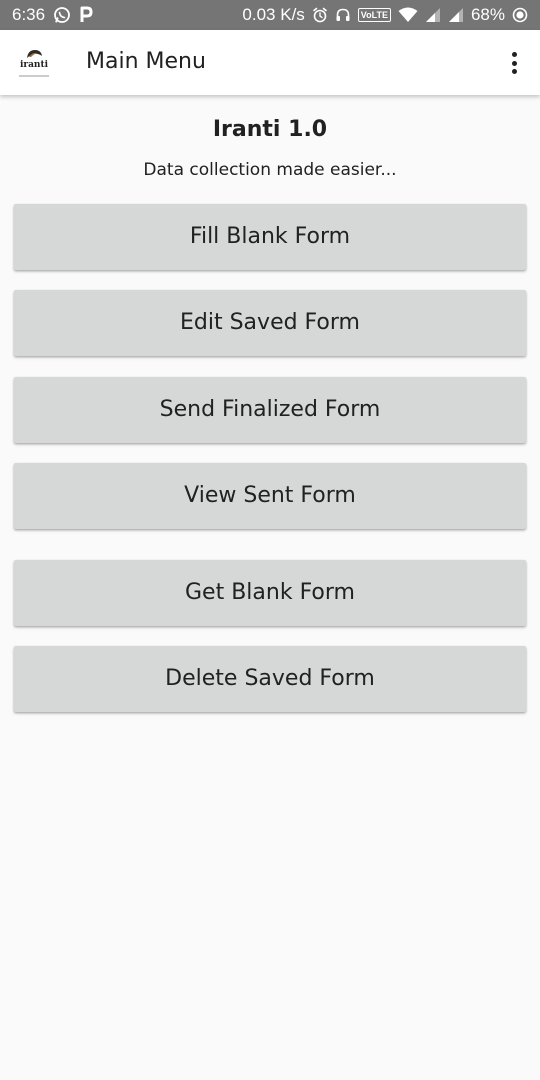 The image size is (540, 1080). What do you see at coordinates (146, 61) in the screenshot?
I see `app-title: Main Menu` at bounding box center [146, 61].